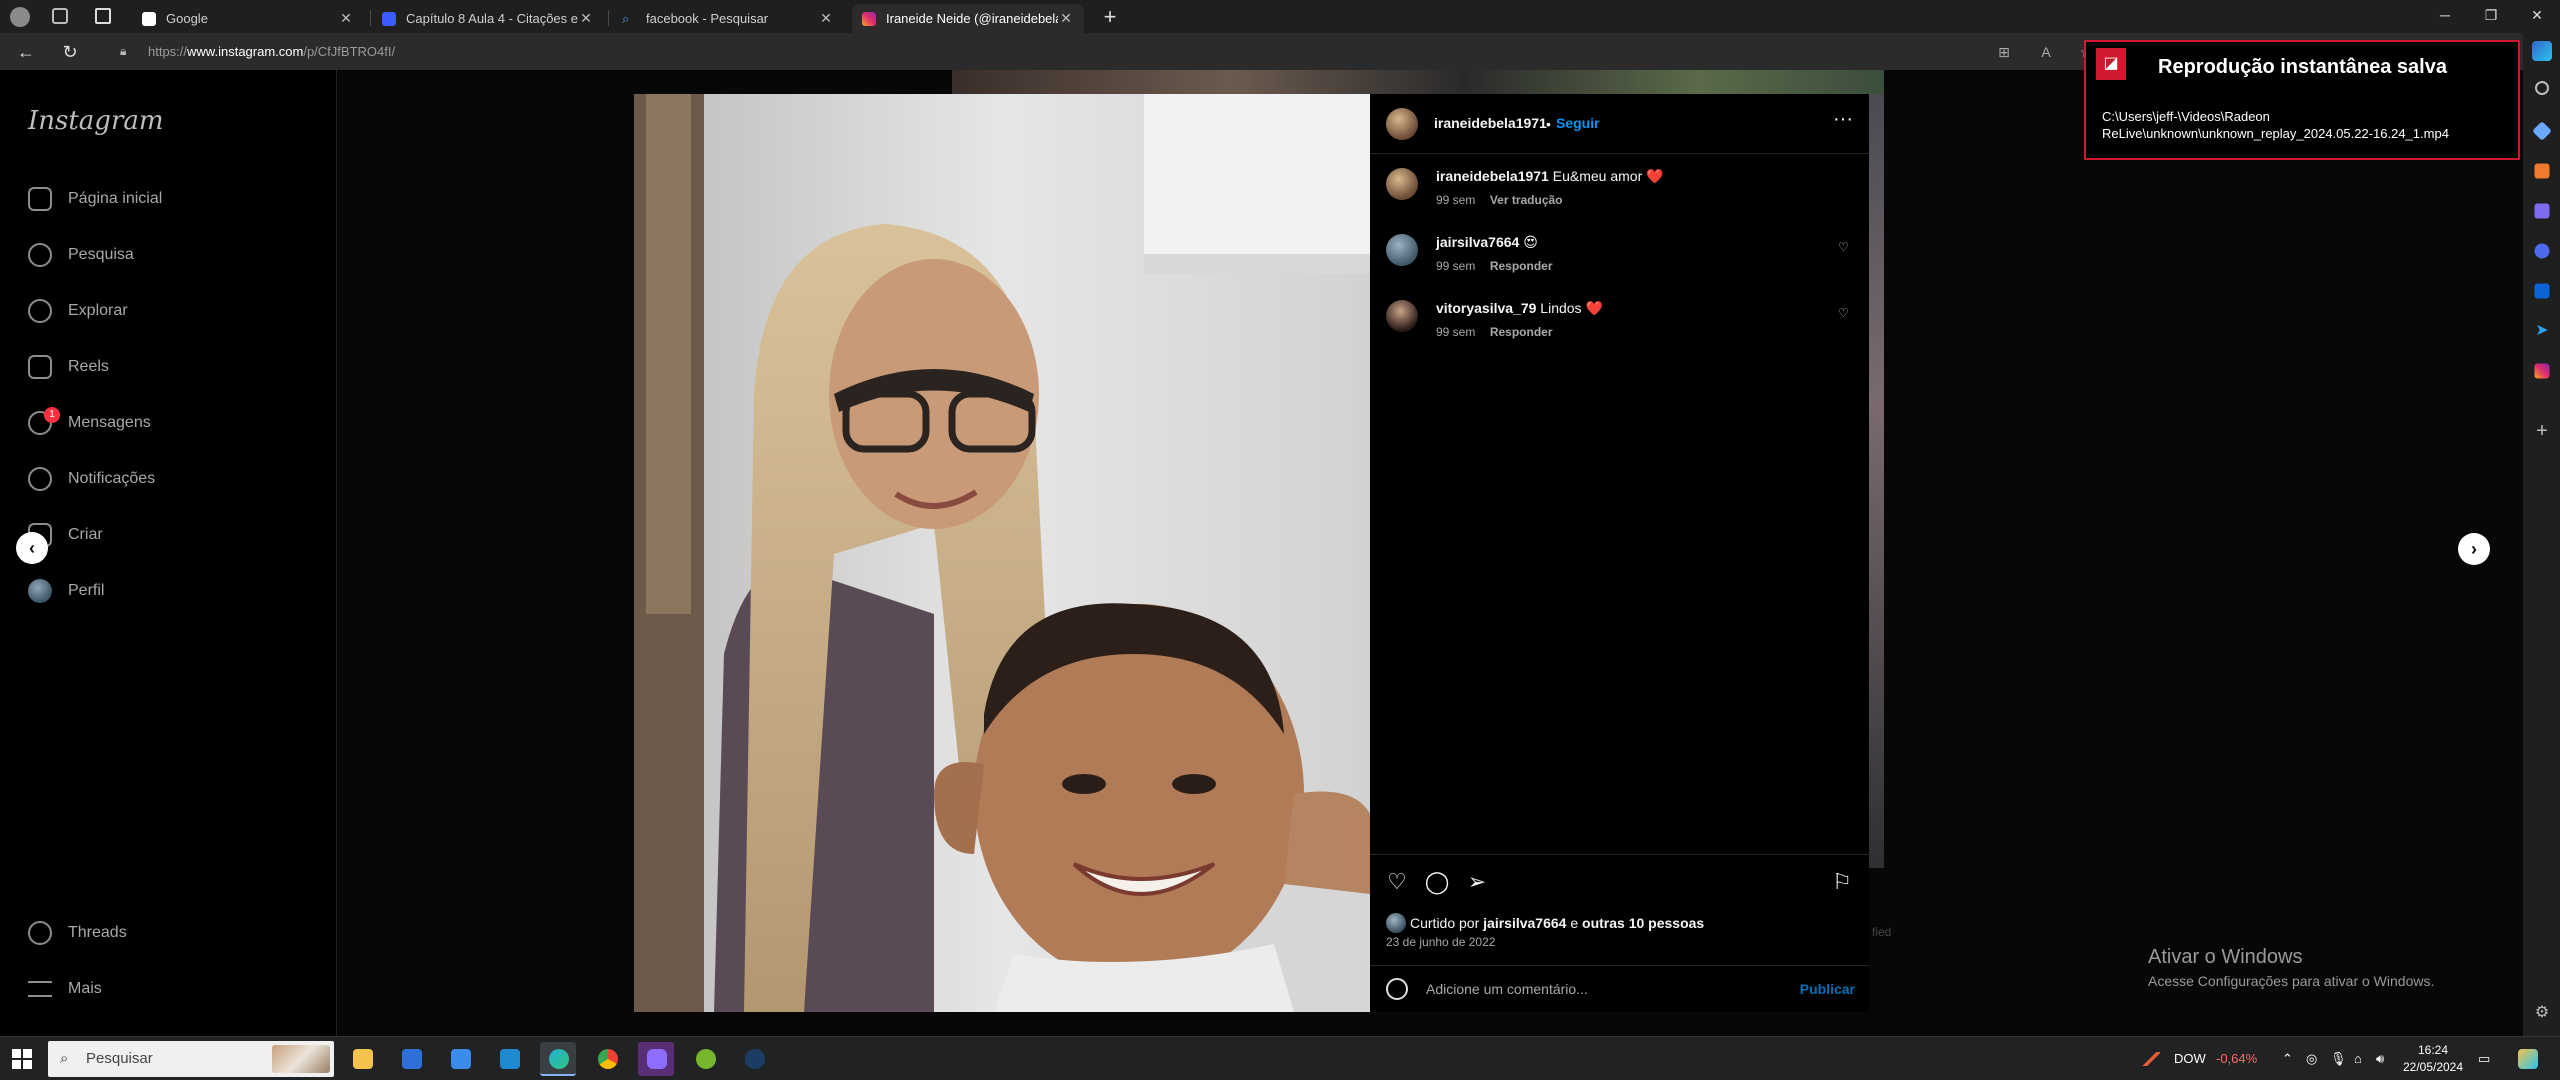 This screenshot has width=2560, height=1080. I want to click on nav-search: Pesquisa, so click(81, 255).